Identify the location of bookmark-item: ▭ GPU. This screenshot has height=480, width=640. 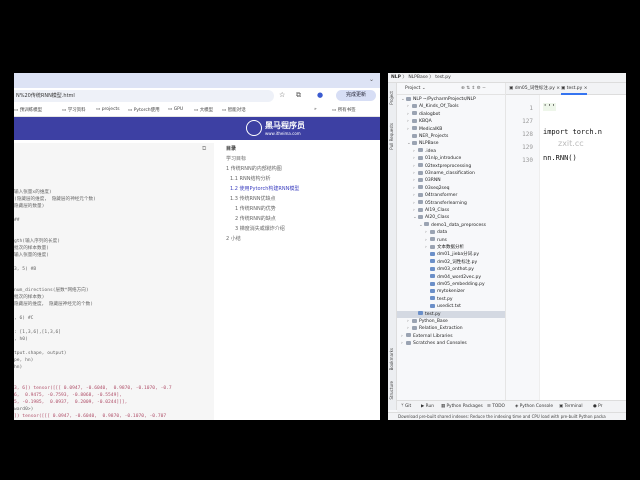
(175, 109).